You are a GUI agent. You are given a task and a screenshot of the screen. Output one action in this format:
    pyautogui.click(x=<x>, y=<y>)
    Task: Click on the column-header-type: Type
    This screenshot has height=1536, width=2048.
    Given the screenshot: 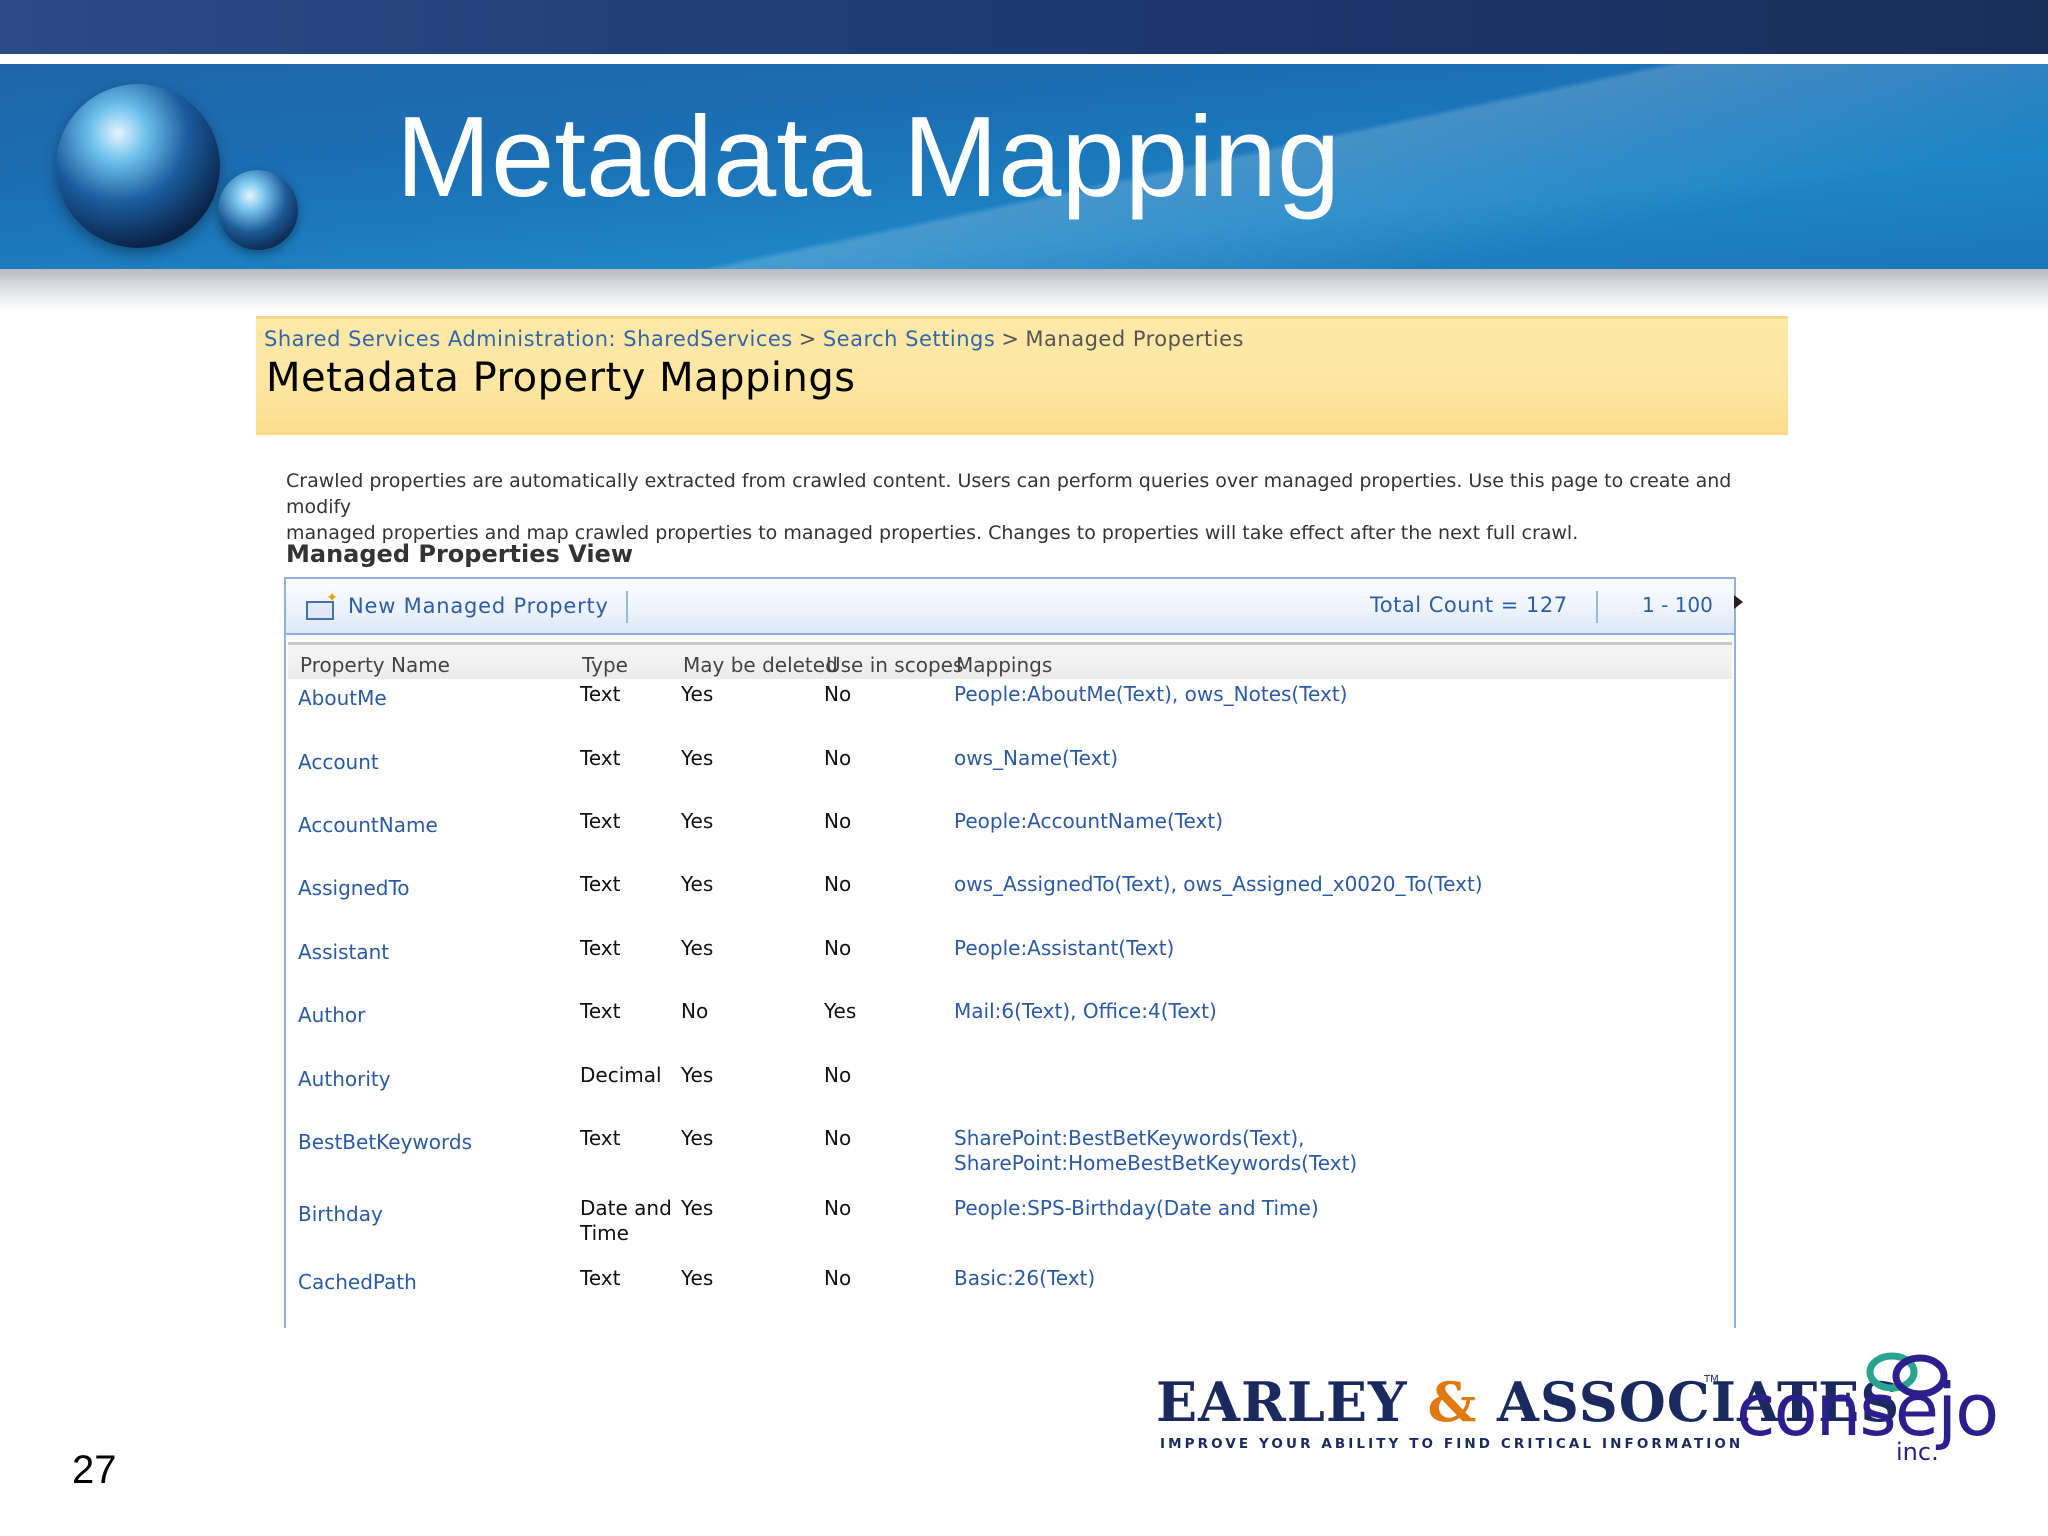 What is the action you would take?
    pyautogui.click(x=605, y=665)
    